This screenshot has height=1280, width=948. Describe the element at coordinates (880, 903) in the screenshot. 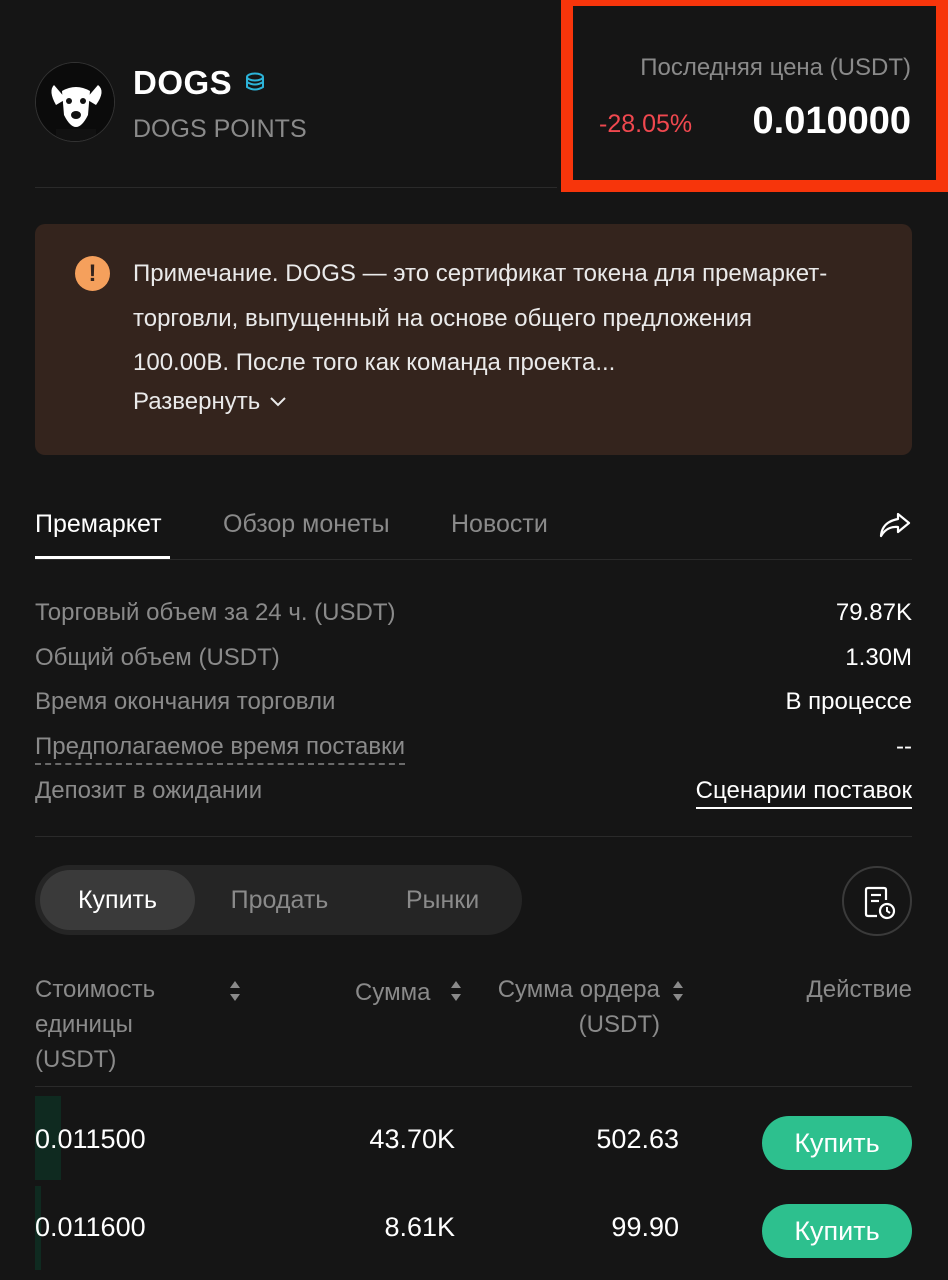

I see `order-history-icon` at that location.